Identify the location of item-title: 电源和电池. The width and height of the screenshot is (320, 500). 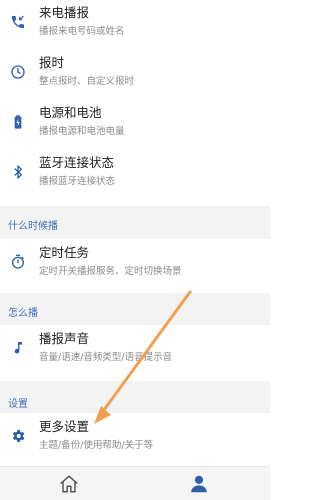
(70, 112).